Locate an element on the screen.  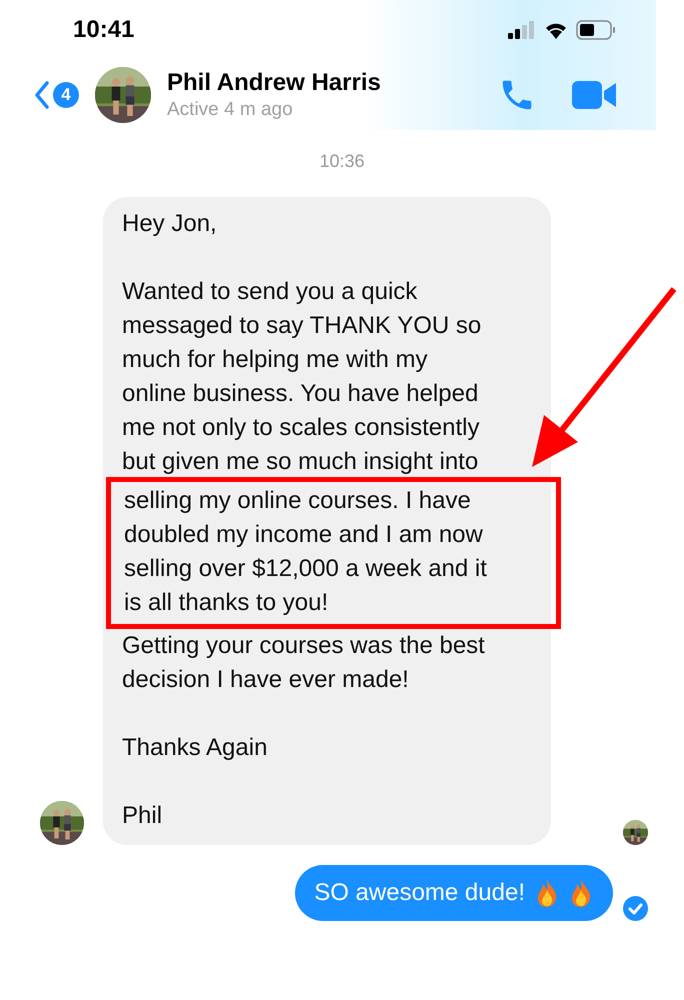
message-line: online business. You have helped is located at coordinates (301, 394).